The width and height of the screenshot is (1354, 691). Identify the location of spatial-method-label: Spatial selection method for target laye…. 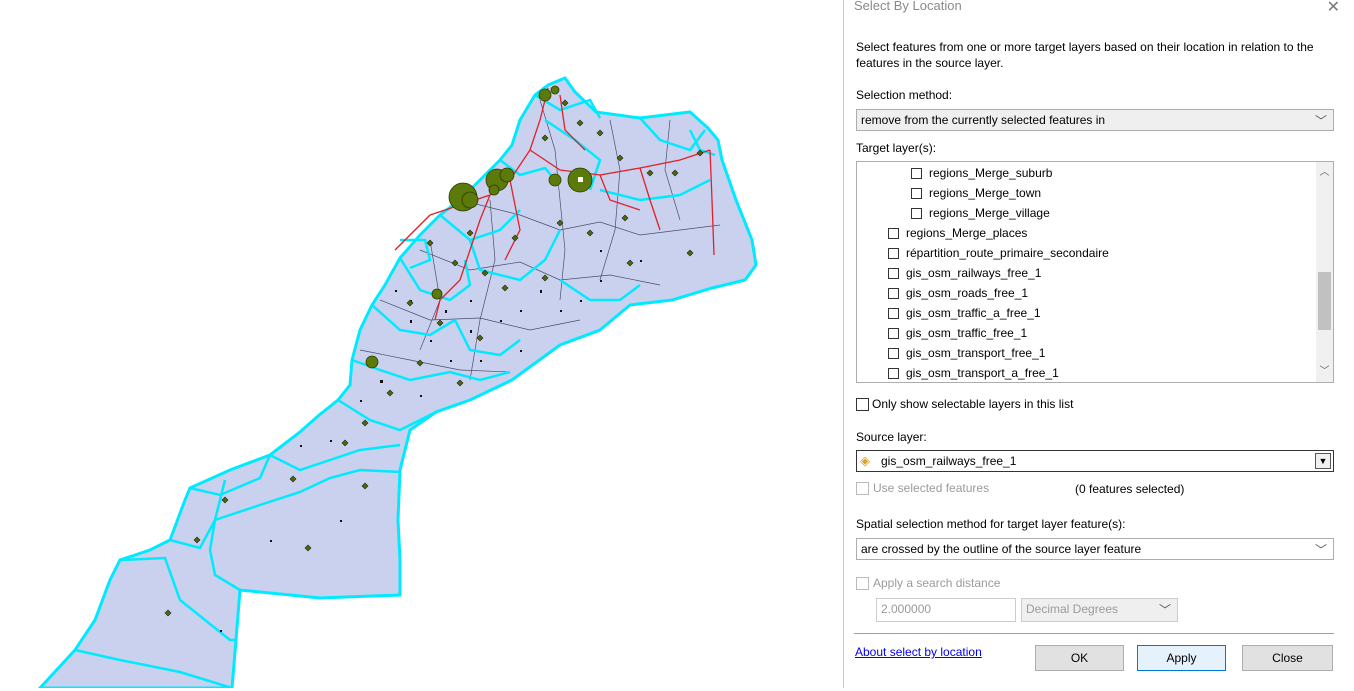
(991, 524).